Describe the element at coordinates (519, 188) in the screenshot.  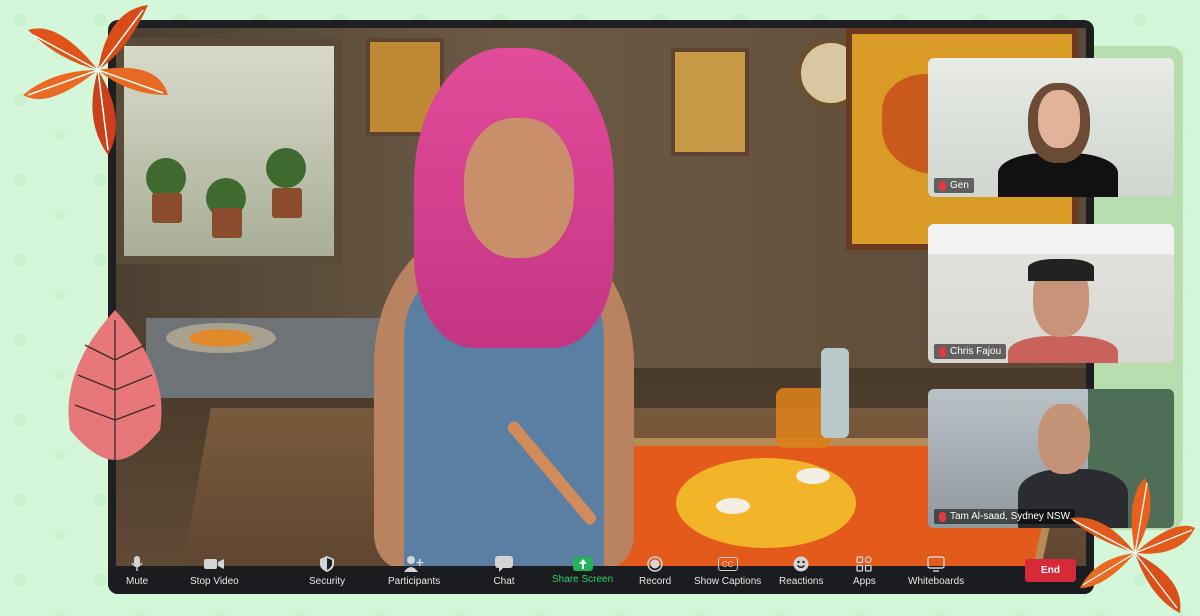
I see `person-face` at that location.